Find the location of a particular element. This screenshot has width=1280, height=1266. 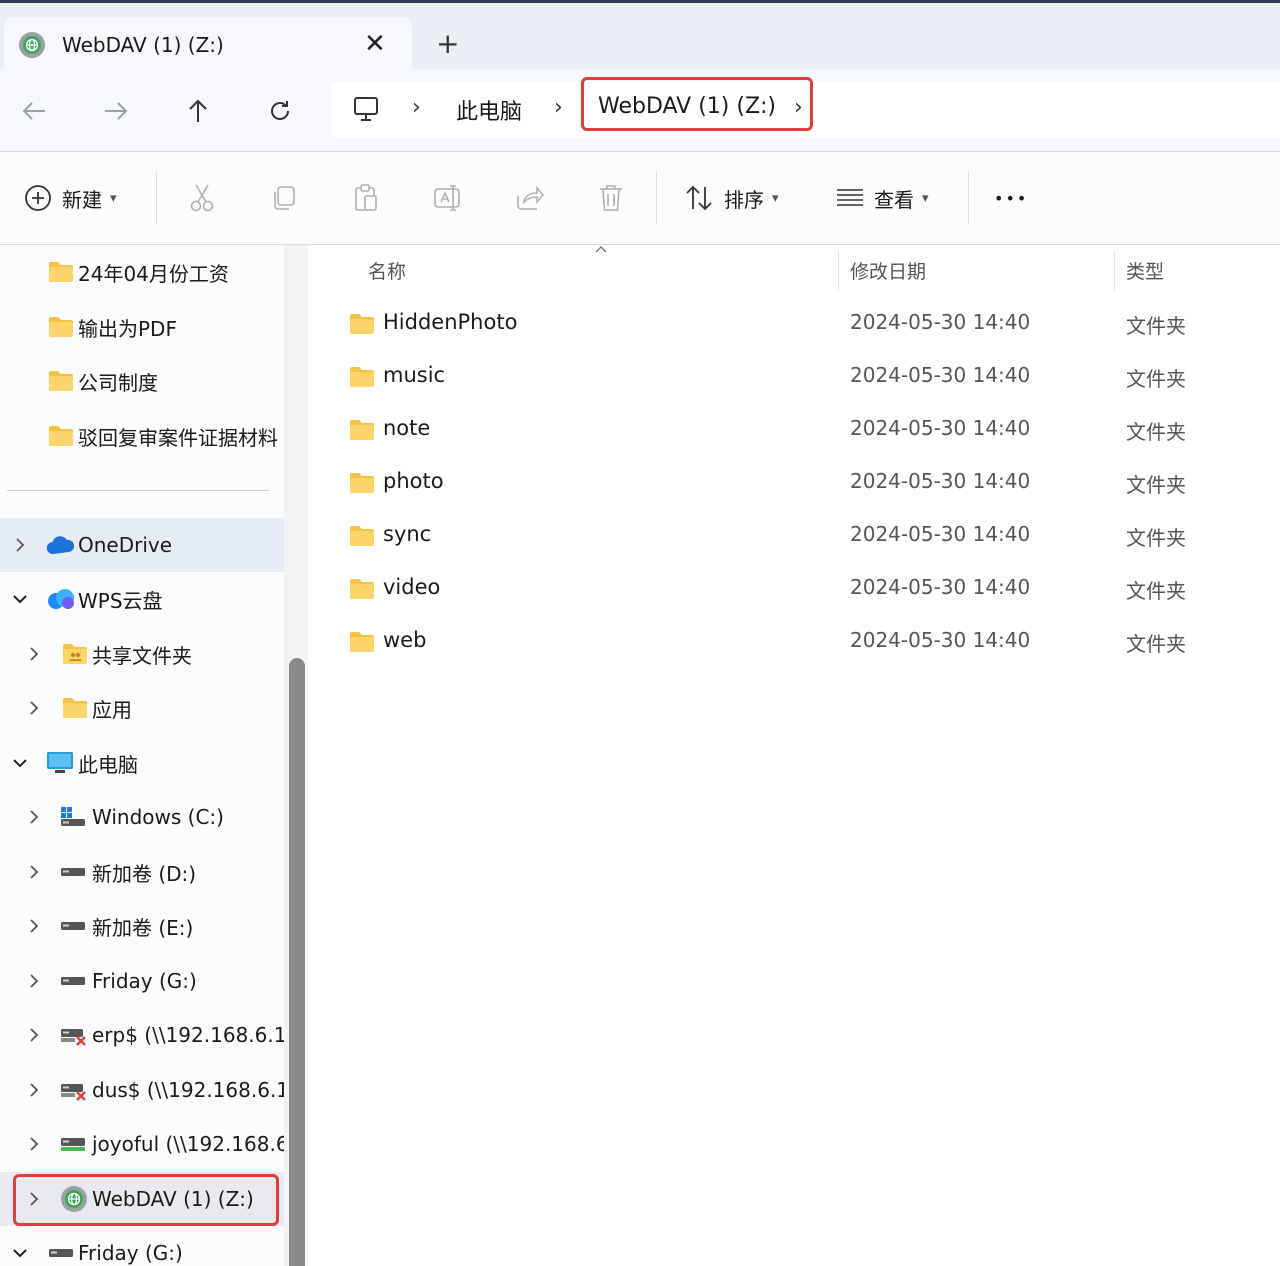

sidebar-scrollbar-thumb is located at coordinates (297, 962).